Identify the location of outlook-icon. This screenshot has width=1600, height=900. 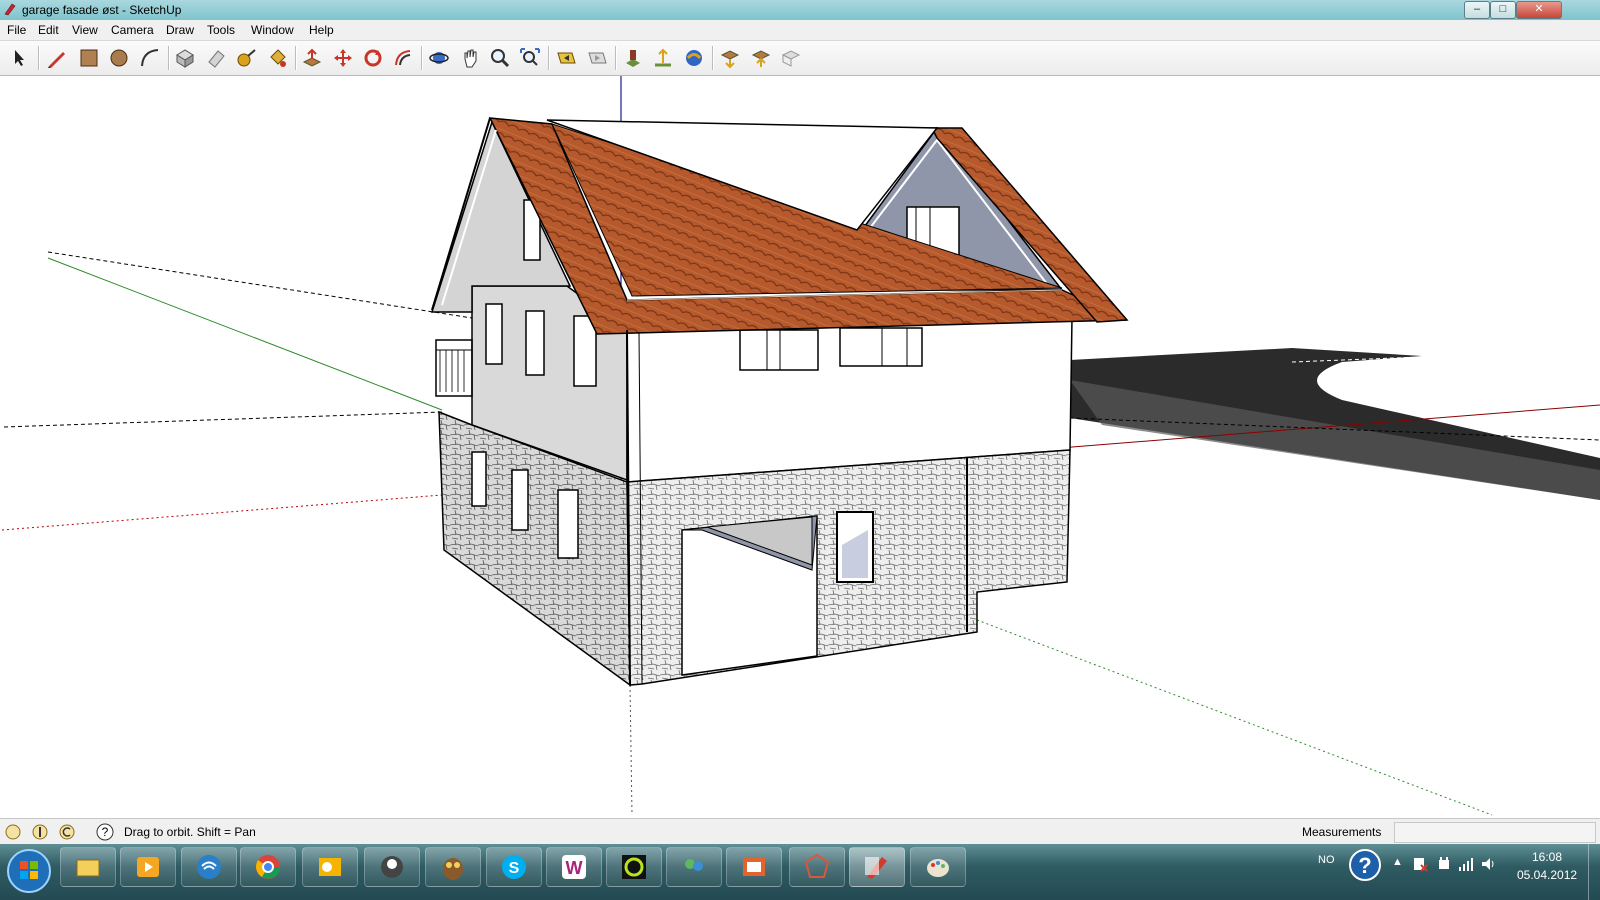
(330, 867).